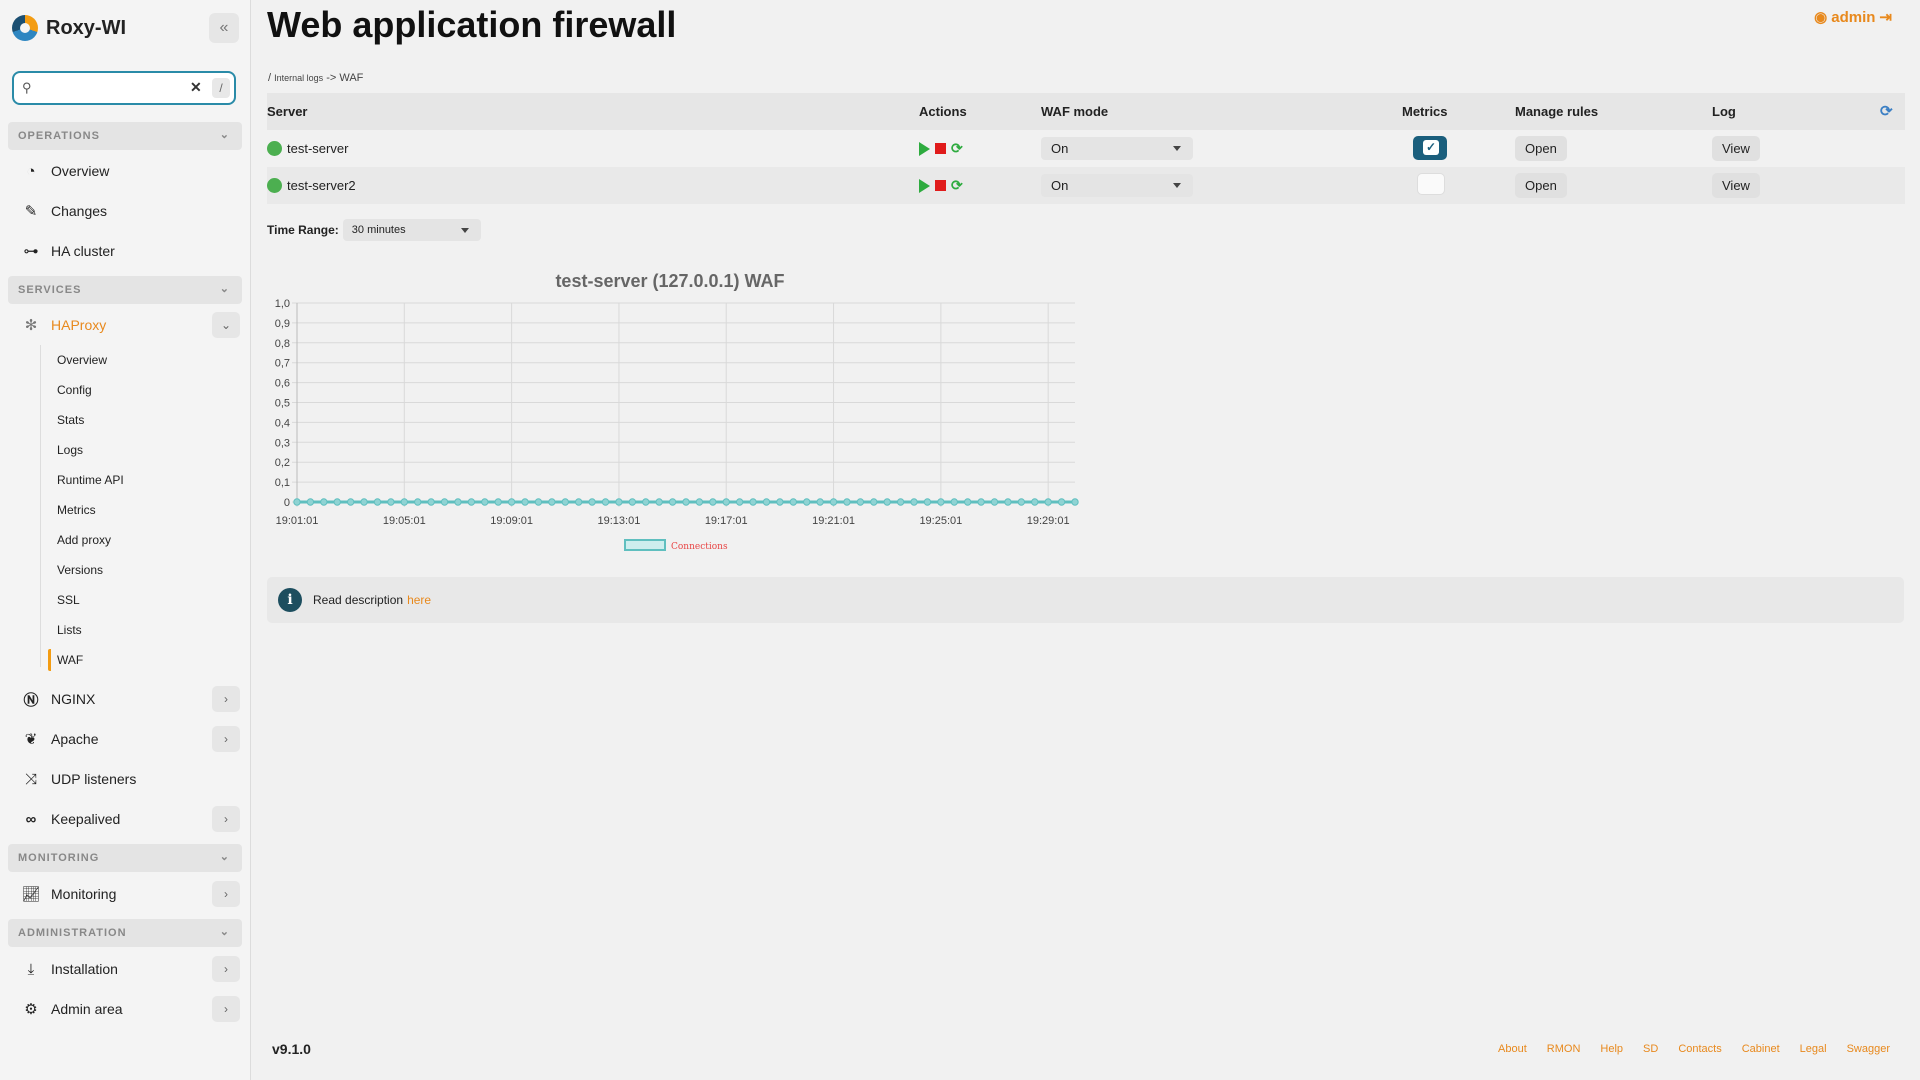 Image resolution: width=1920 pixels, height=1080 pixels. What do you see at coordinates (645, 545) in the screenshot?
I see `legend-swatch` at bounding box center [645, 545].